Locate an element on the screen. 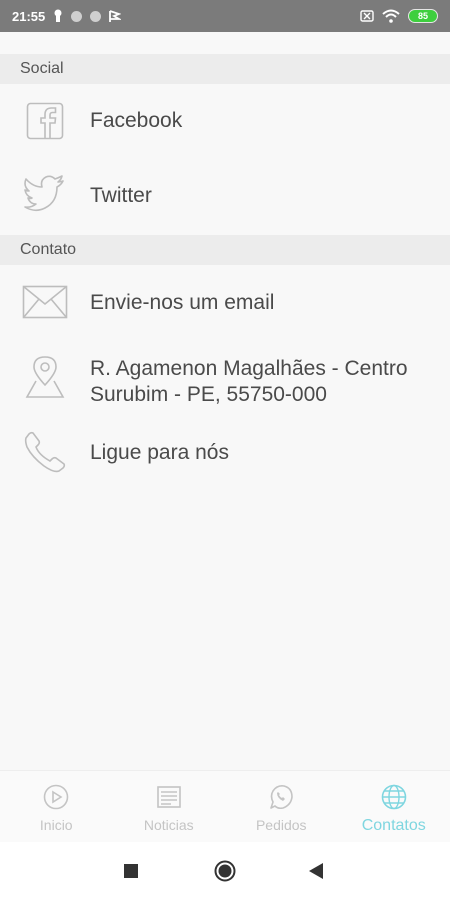  system-nav-bar is located at coordinates (225, 871).